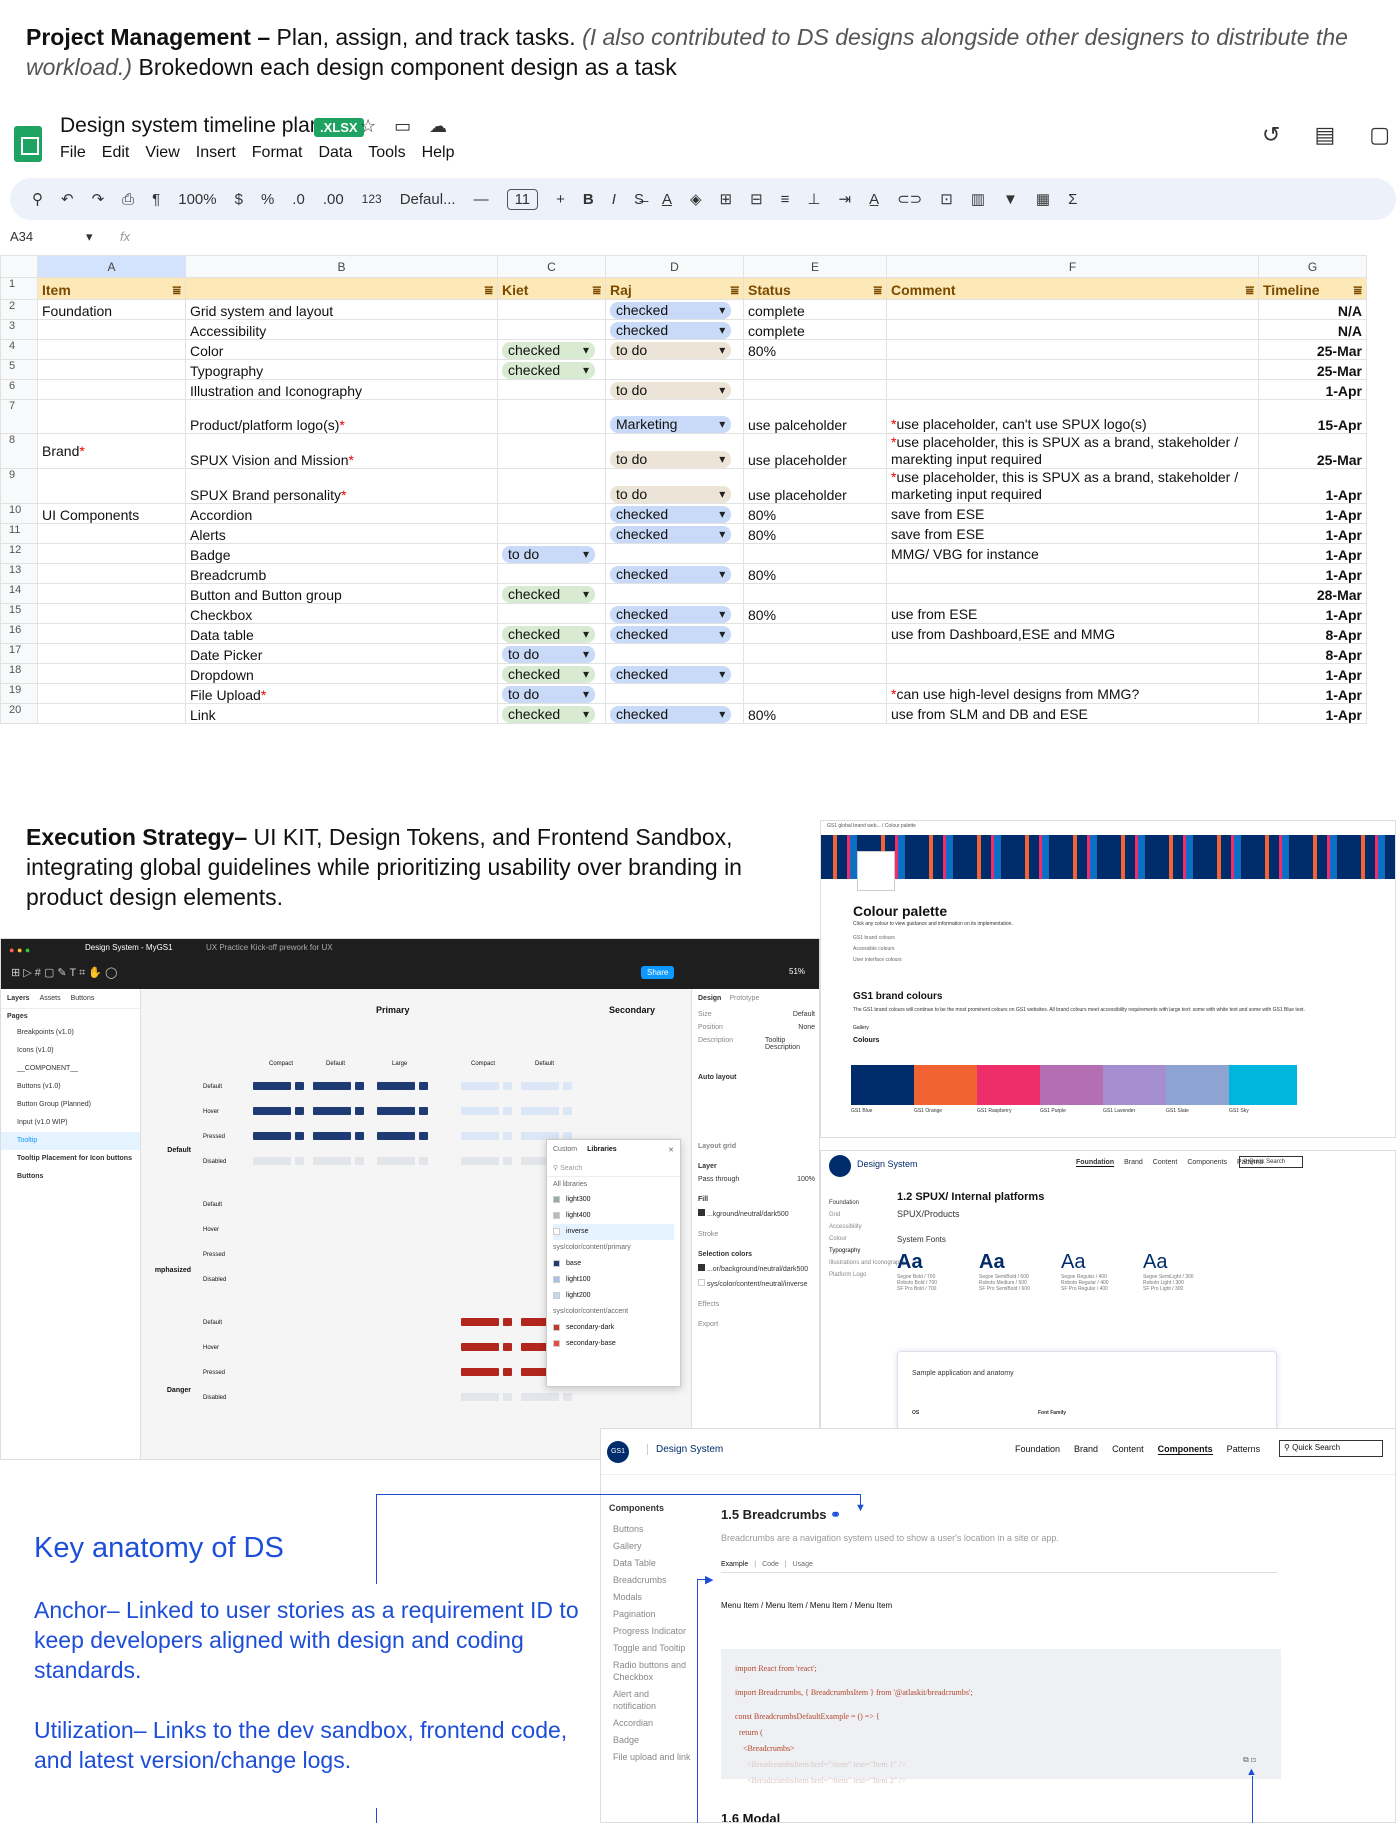  What do you see at coordinates (613, 1296) in the screenshot?
I see `library-item: light200` at bounding box center [613, 1296].